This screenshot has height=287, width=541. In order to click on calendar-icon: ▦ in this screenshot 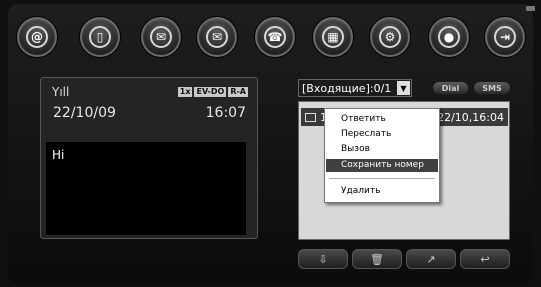, I will do `click(333, 37)`.